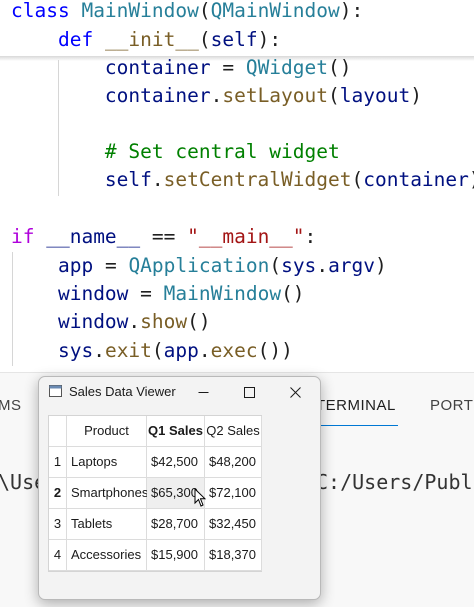  Describe the element at coordinates (356, 405) in the screenshot. I see `tab-terminal: TERMINAL` at that location.